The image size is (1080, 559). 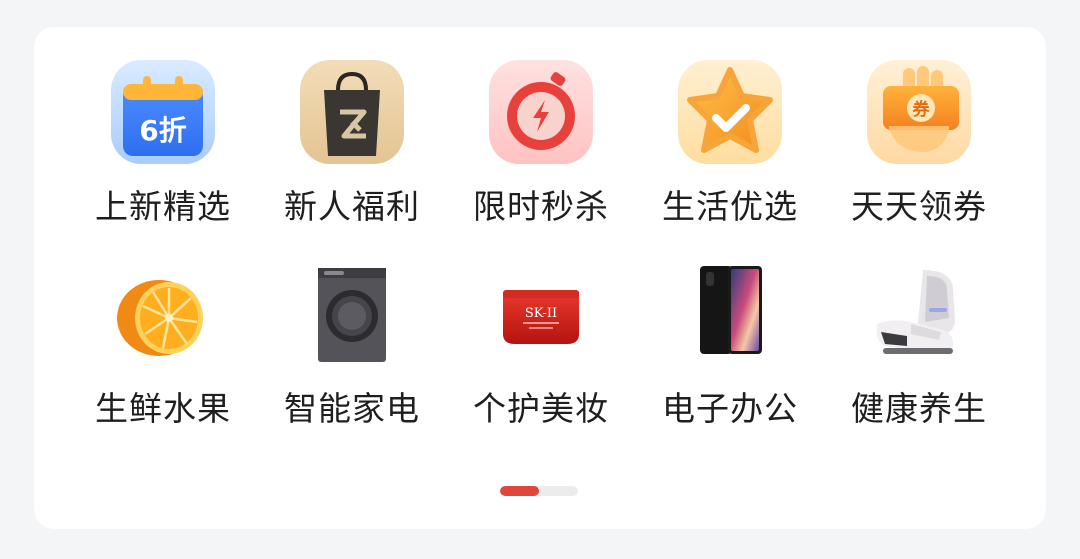 I want to click on page-indicator-active, so click(x=519, y=491).